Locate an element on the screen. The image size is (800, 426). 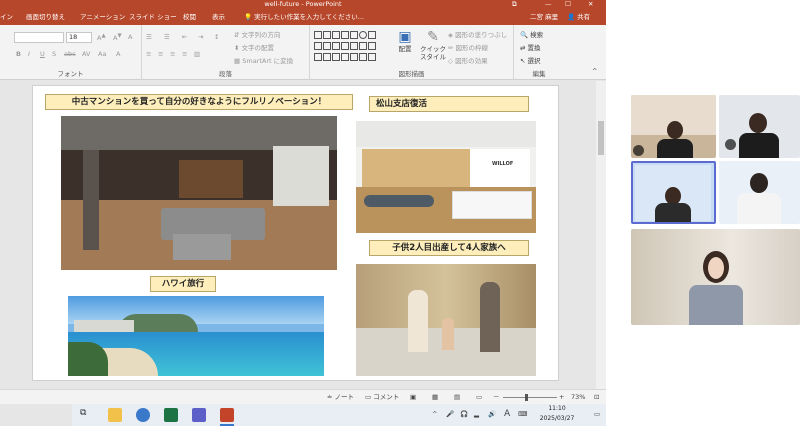
volume-icon: 🔊 is located at coordinates (492, 414).